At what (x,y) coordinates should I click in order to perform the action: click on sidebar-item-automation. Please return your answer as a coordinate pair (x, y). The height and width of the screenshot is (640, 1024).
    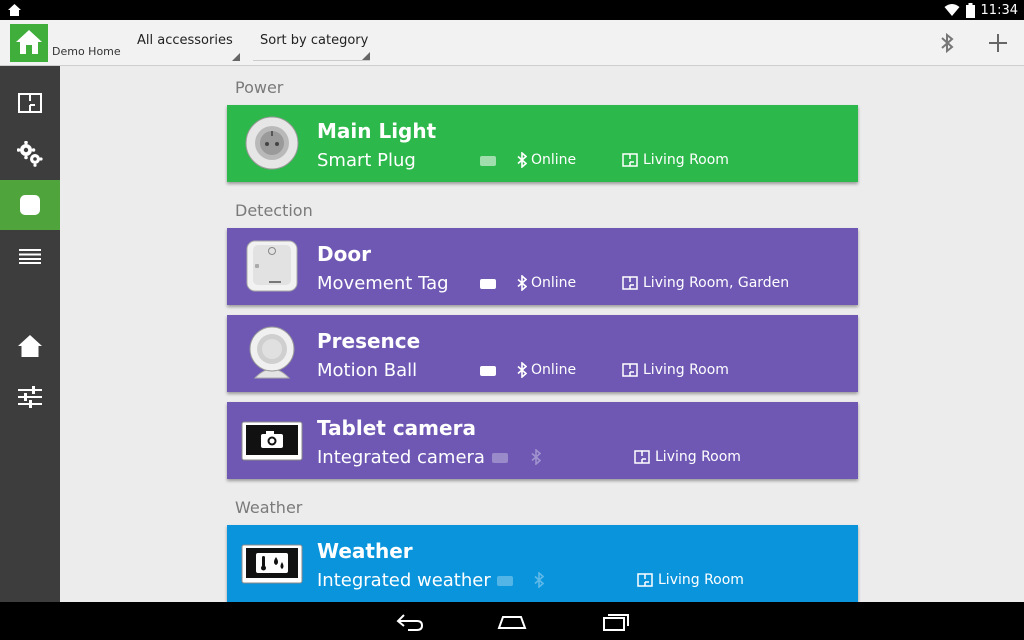
    Looking at the image, I should click on (30, 154).